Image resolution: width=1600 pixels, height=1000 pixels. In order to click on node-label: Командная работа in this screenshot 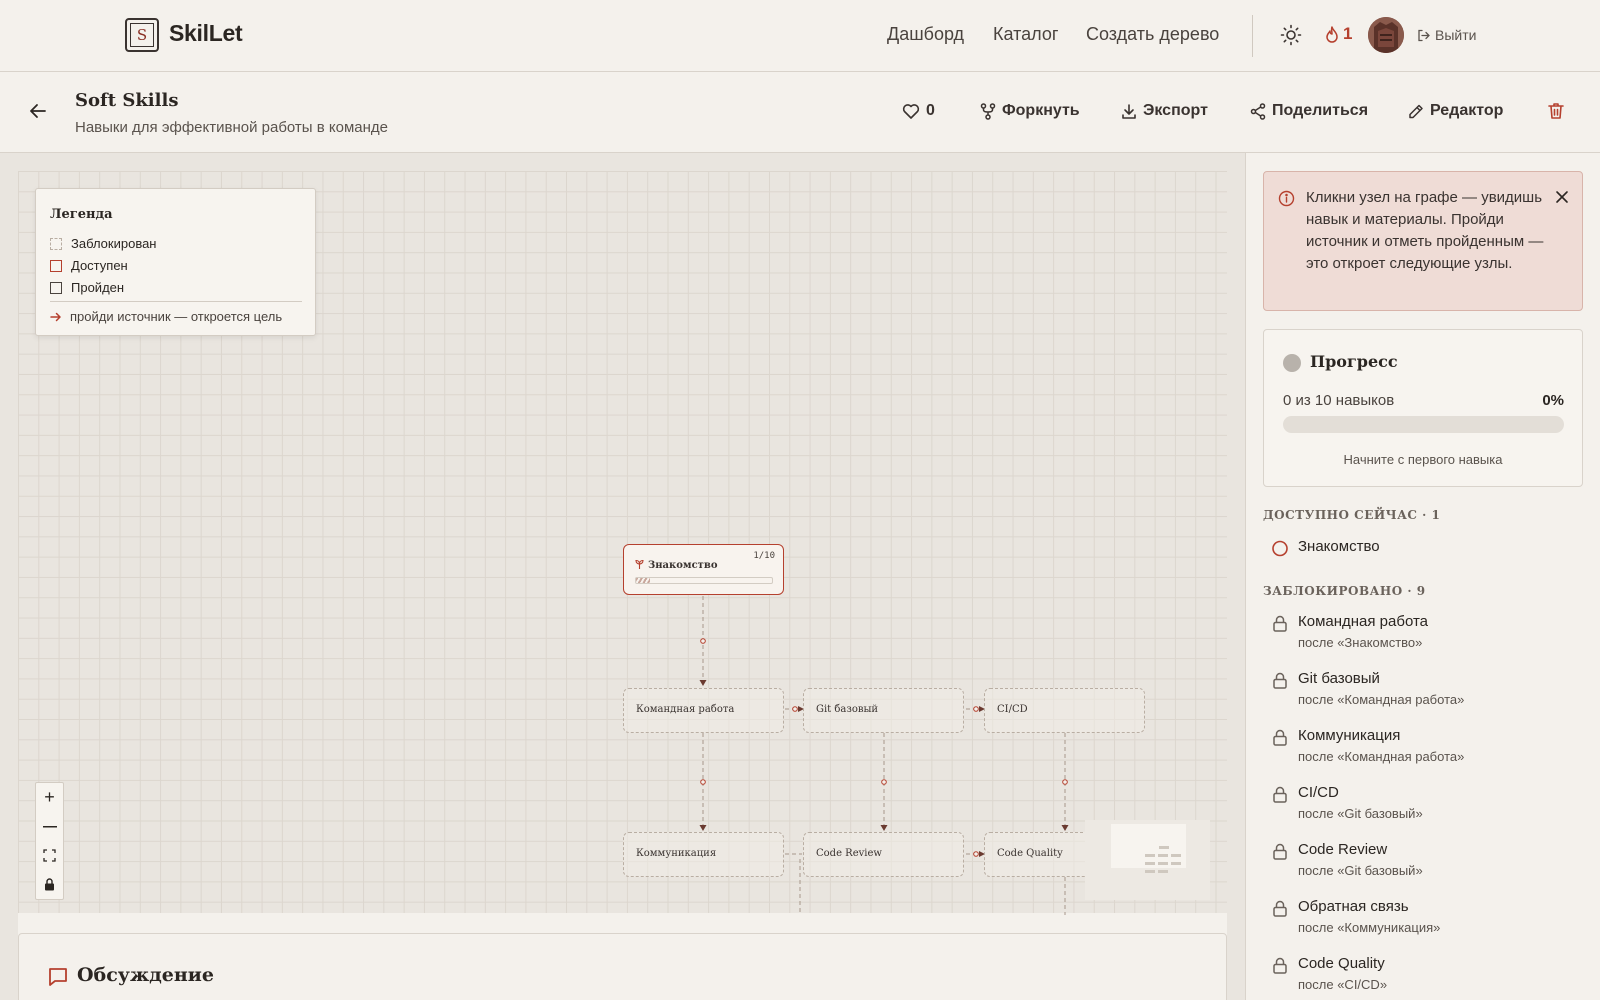, I will do `click(685, 709)`.